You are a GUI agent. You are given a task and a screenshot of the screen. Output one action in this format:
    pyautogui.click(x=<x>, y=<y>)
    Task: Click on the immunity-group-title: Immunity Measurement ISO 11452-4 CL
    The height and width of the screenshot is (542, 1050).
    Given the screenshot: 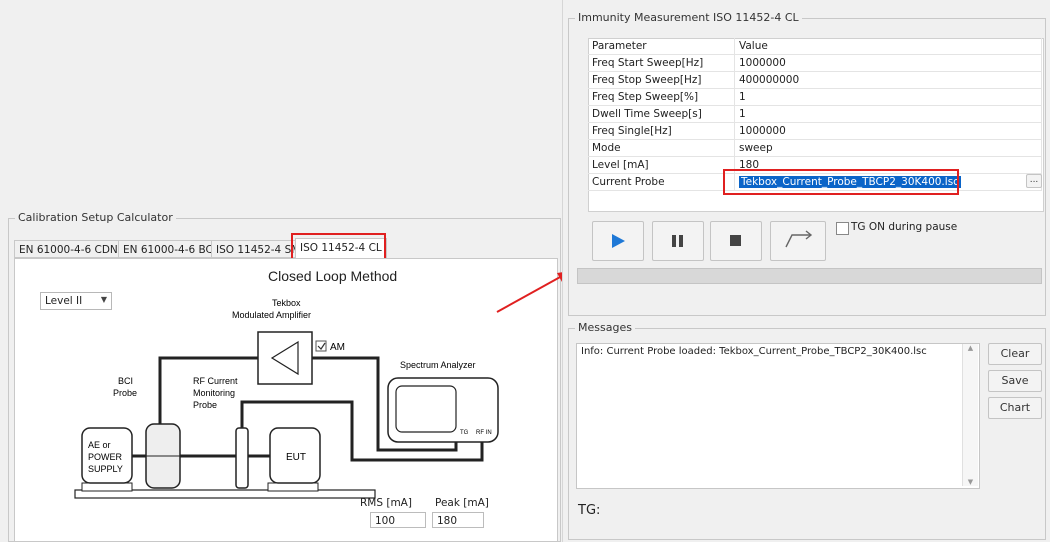 What is the action you would take?
    pyautogui.click(x=688, y=17)
    